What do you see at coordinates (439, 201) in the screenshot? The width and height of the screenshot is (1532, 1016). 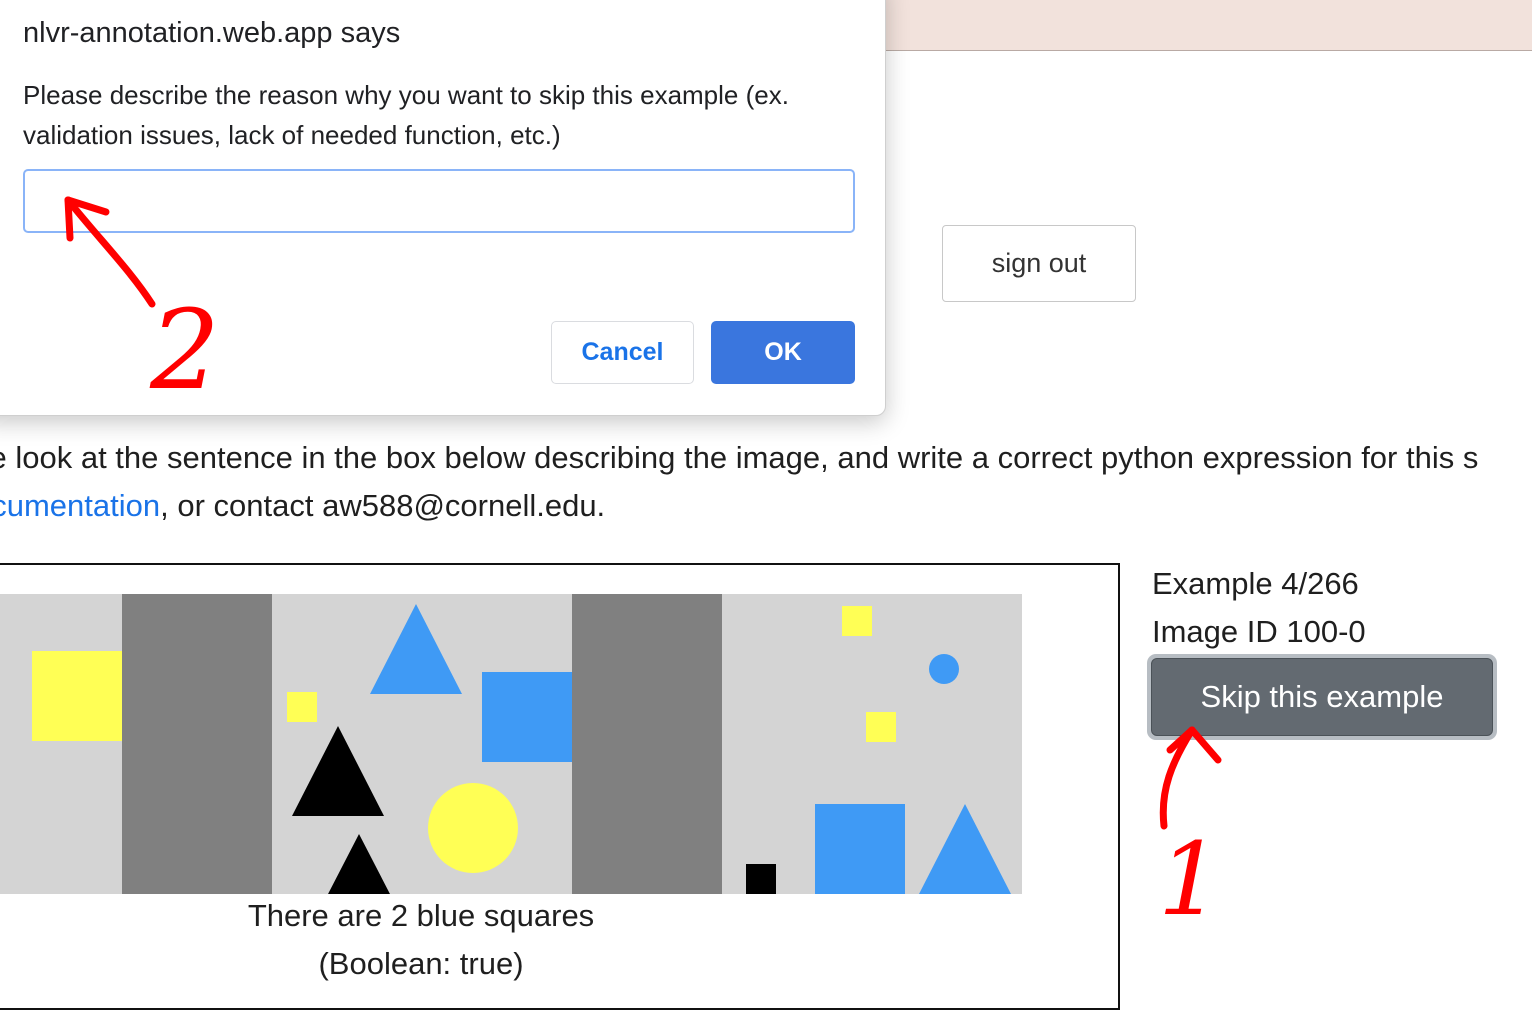 I see `skip-reason-input` at bounding box center [439, 201].